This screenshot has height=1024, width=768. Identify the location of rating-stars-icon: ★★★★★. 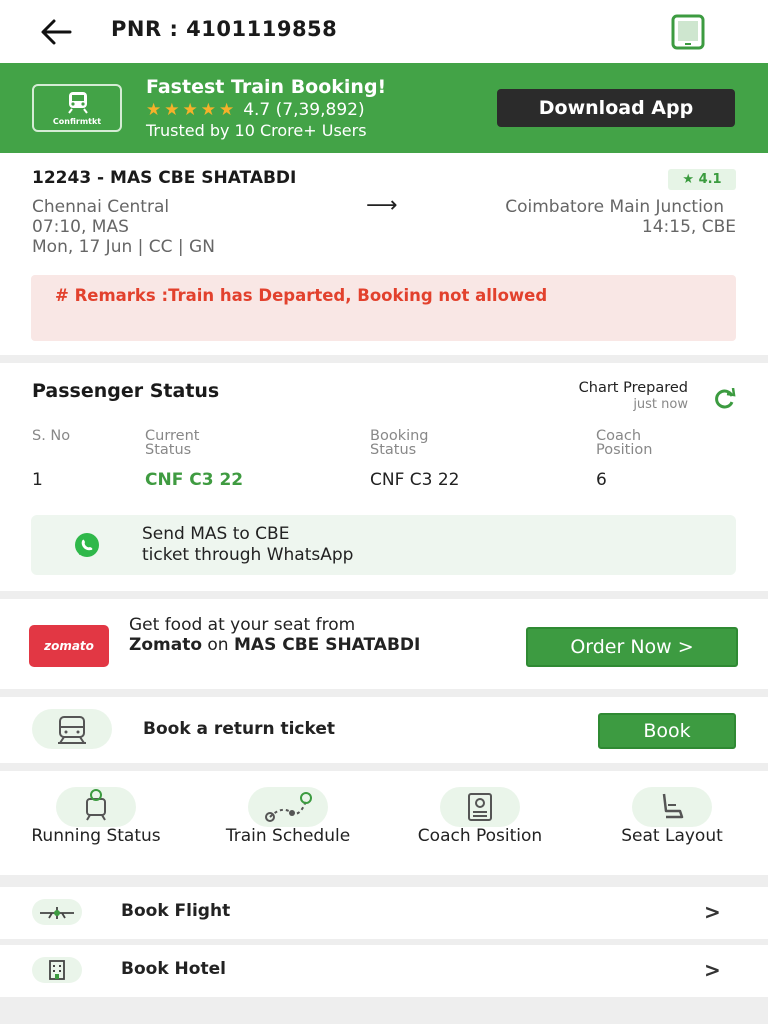
(192, 110).